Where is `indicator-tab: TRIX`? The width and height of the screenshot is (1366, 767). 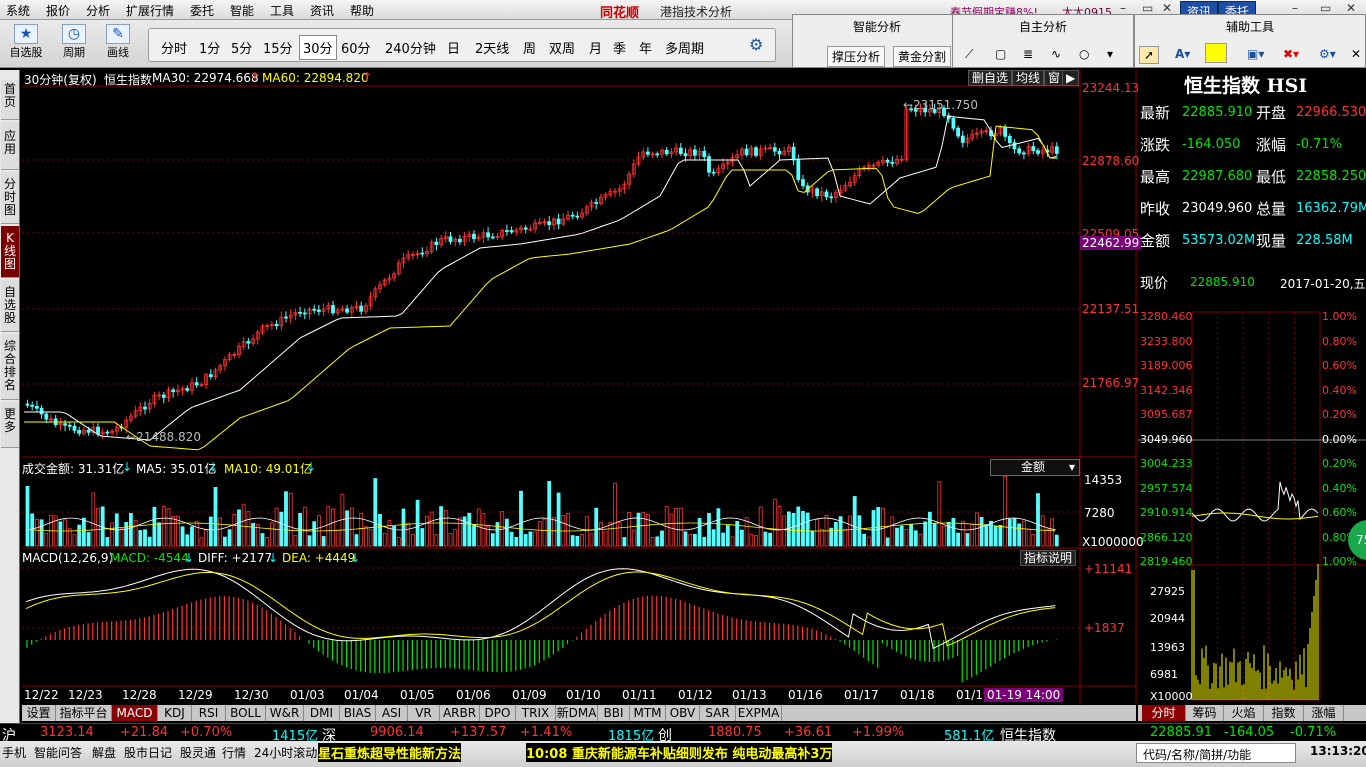 indicator-tab: TRIX is located at coordinates (536, 713).